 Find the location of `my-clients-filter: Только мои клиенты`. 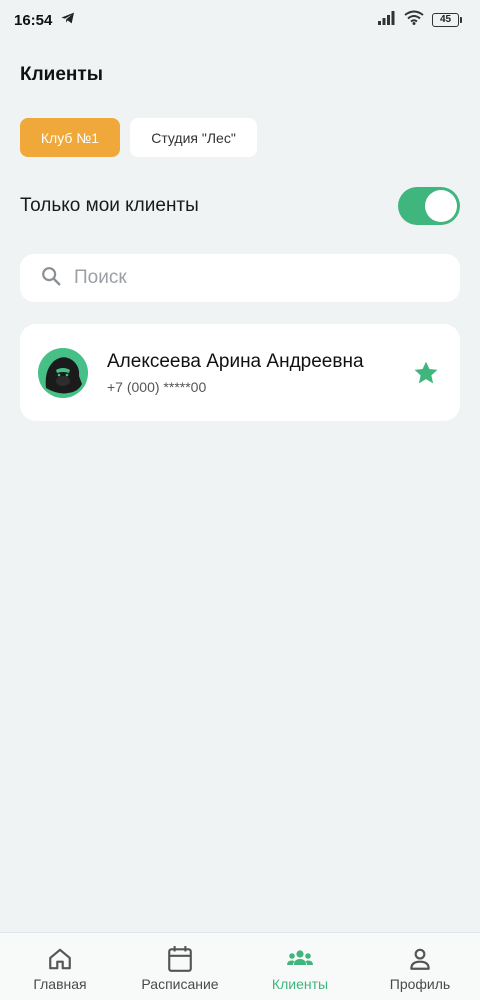

my-clients-filter: Только мои клиенты is located at coordinates (240, 206).